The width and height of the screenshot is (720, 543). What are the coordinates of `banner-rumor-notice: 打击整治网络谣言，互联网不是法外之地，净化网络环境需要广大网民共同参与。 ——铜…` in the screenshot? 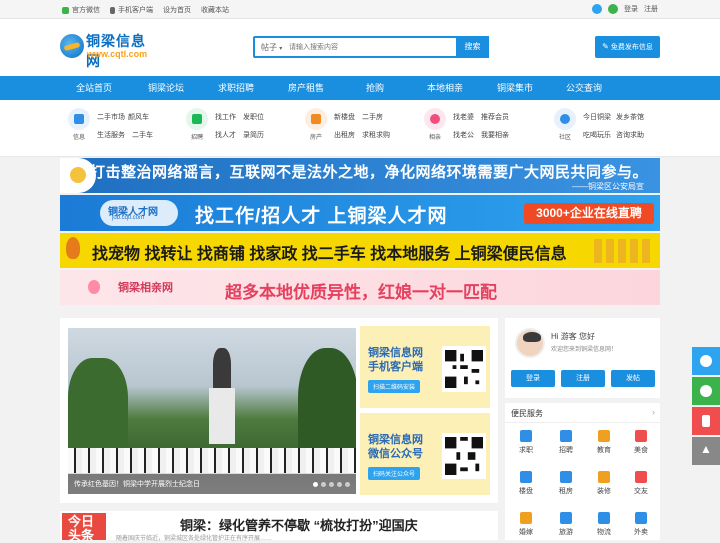 It's located at (360, 175).